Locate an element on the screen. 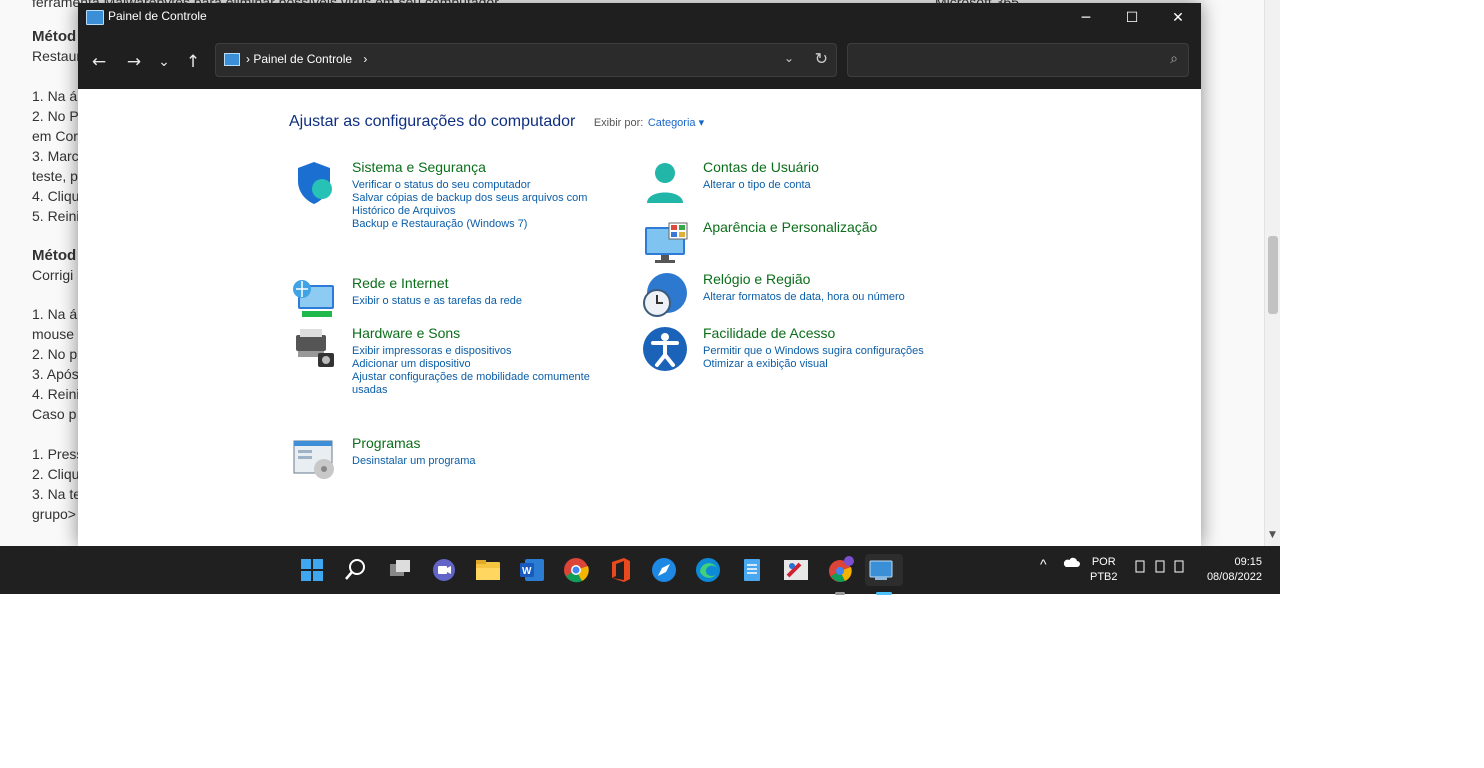 This screenshot has width=1484, height=768. category-link: Alterar o tipo de conta is located at coordinates (838, 185).